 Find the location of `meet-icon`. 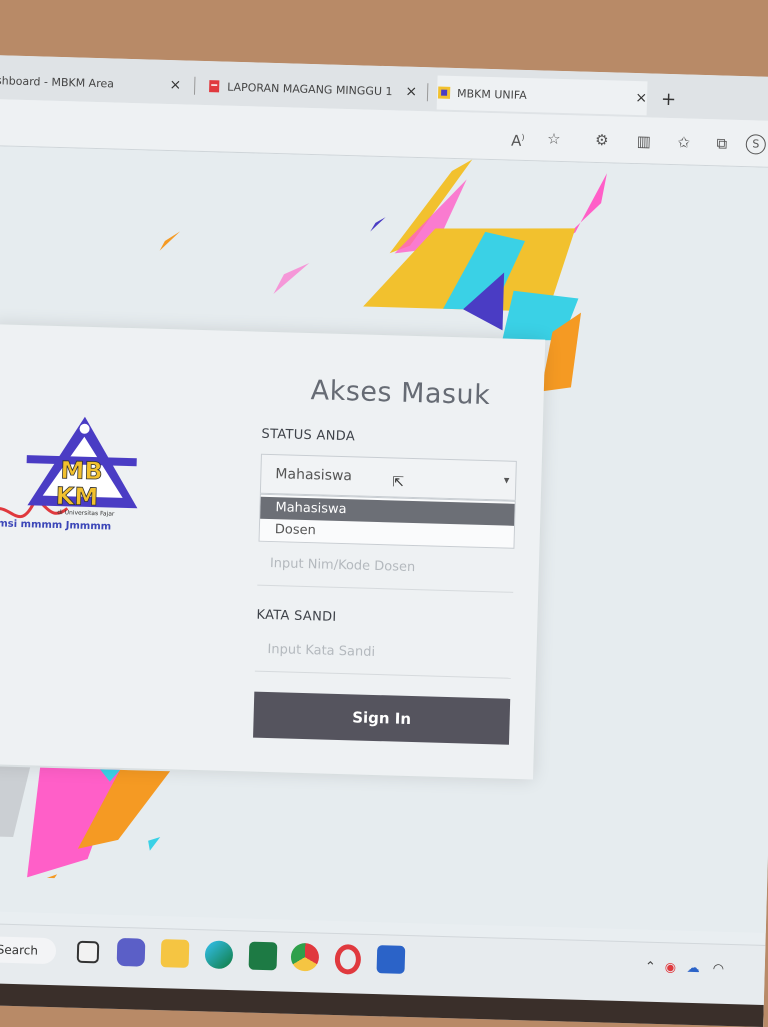

meet-icon is located at coordinates (131, 952).